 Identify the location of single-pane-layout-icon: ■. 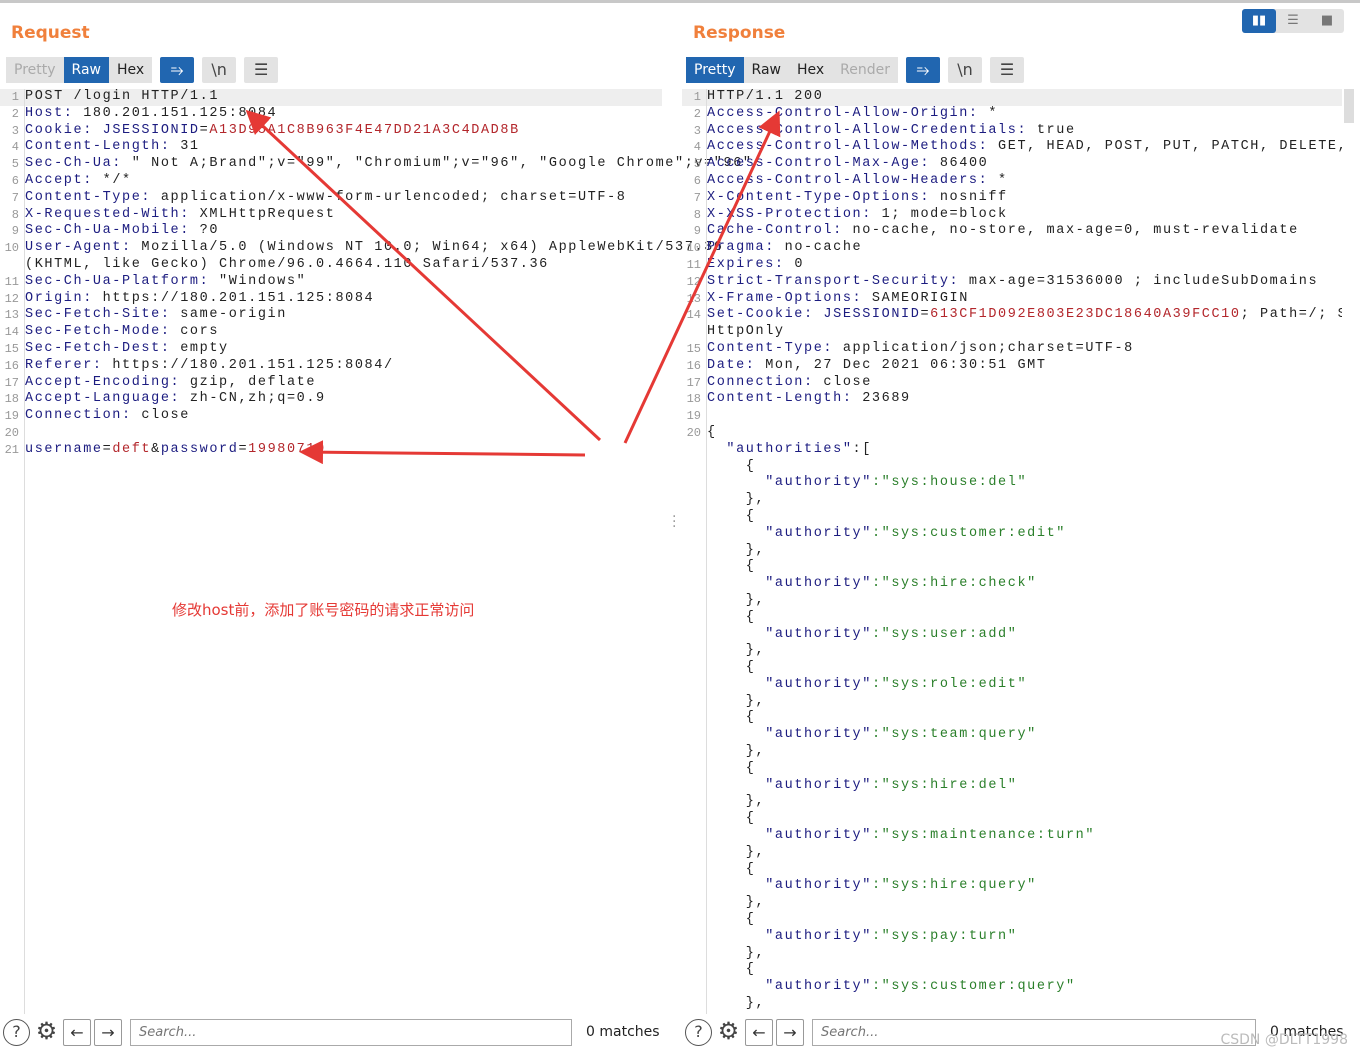
(1327, 21).